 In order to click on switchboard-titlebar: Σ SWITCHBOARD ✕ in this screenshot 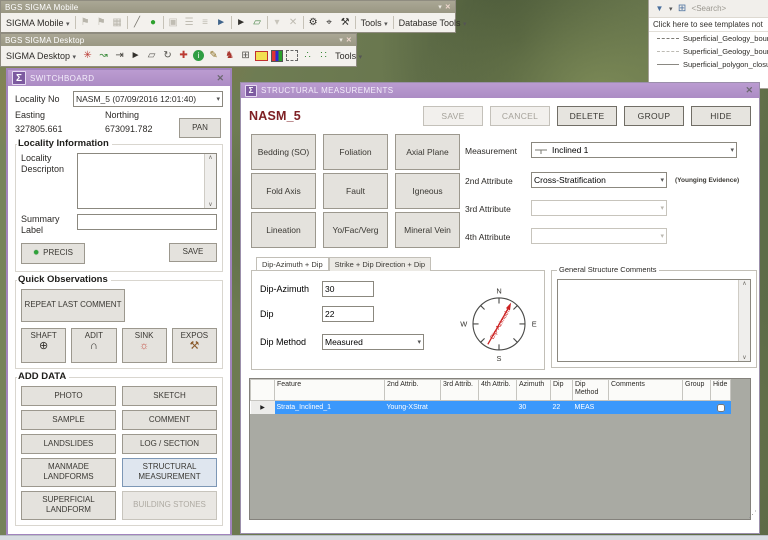, I will do `click(119, 78)`.